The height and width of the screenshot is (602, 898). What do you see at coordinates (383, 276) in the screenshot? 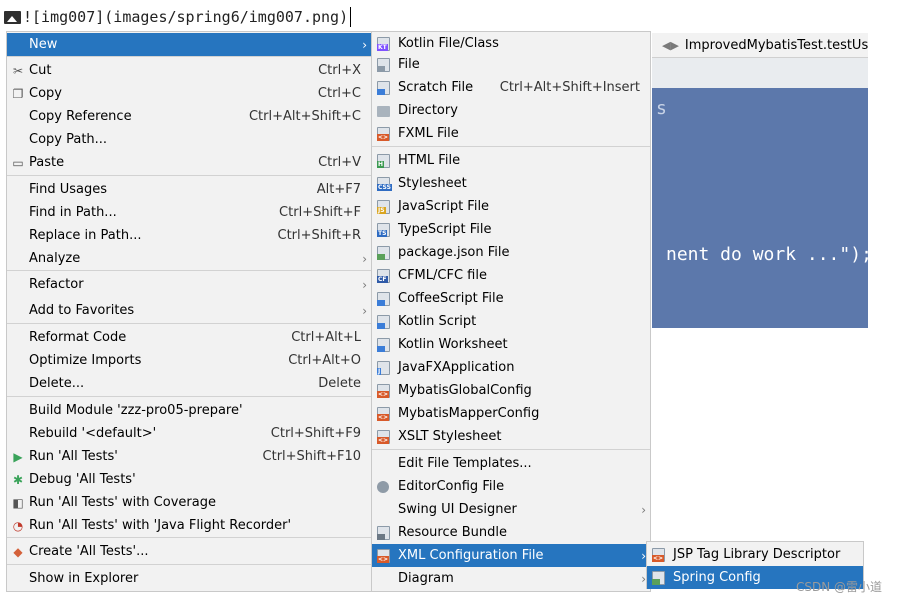
I see `cfml-file-icon: CF` at bounding box center [383, 276].